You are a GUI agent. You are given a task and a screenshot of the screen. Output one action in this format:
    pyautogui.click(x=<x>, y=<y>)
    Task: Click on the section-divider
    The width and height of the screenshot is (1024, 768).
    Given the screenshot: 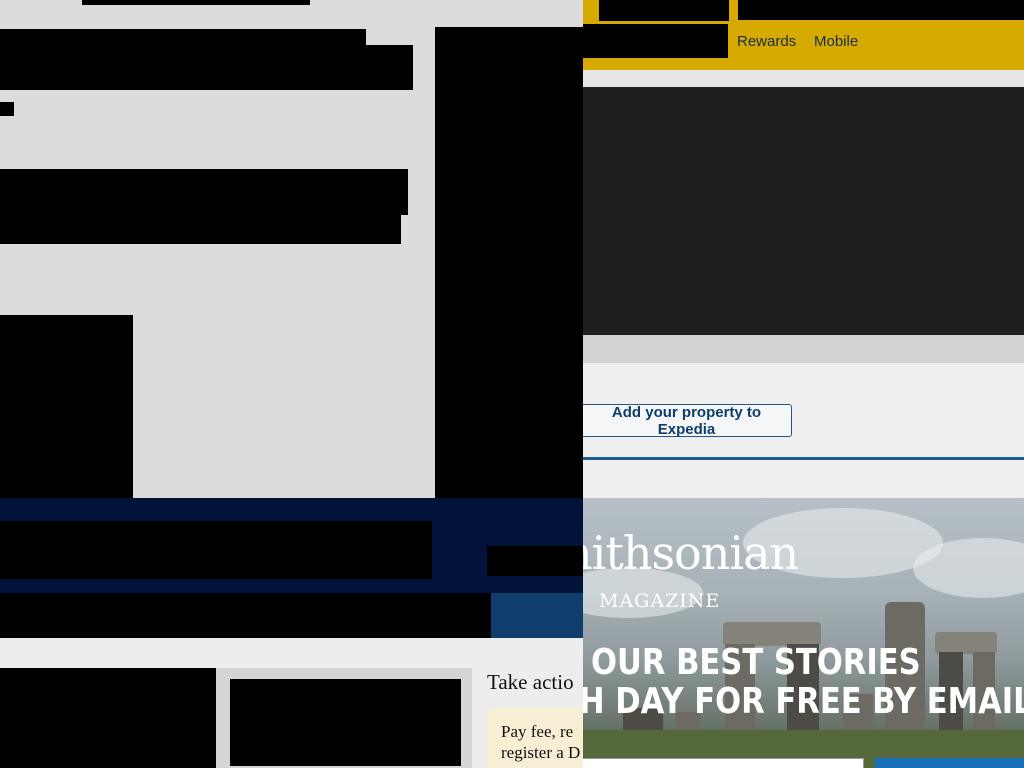 What is the action you would take?
    pyautogui.click(x=803, y=458)
    